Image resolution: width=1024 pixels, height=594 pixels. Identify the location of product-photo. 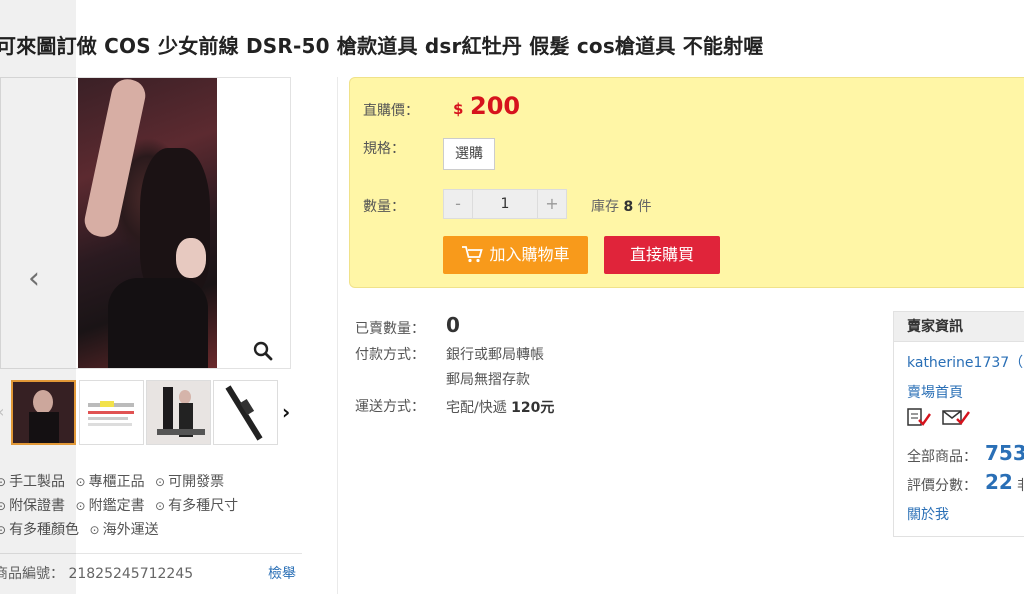
(147, 223).